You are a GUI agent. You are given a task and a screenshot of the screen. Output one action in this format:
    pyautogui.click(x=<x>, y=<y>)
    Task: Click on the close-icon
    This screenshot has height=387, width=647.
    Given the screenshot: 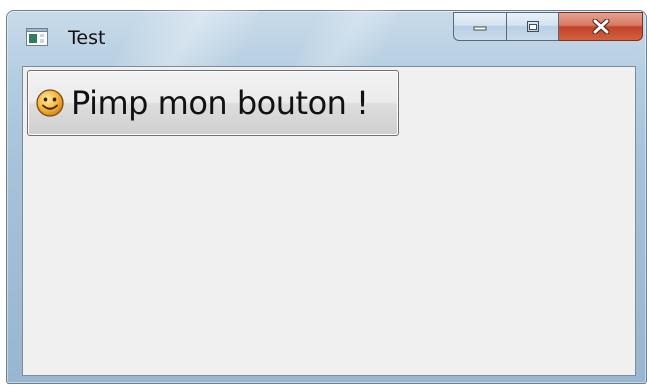 What is the action you would take?
    pyautogui.click(x=600, y=26)
    